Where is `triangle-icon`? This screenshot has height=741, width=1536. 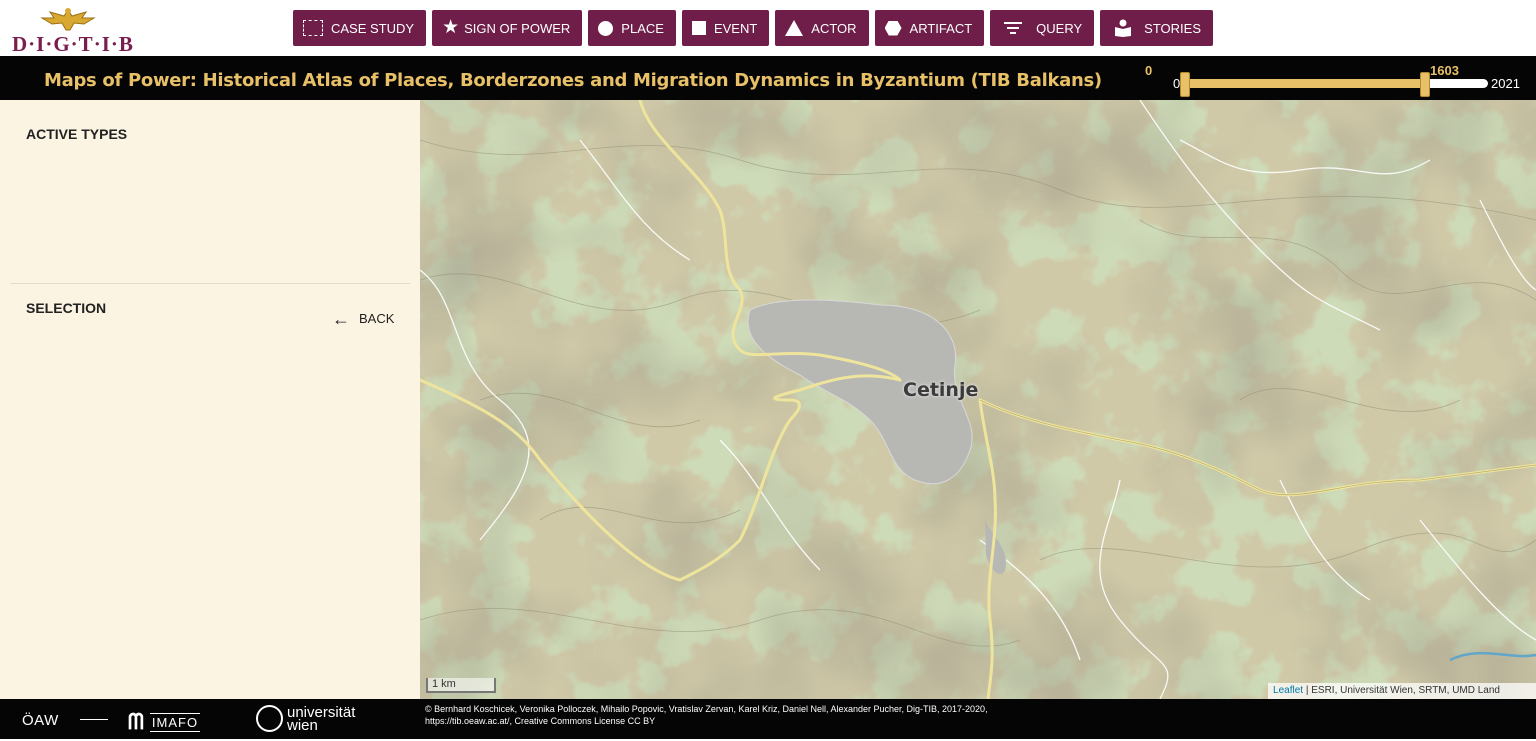
triangle-icon is located at coordinates (794, 28).